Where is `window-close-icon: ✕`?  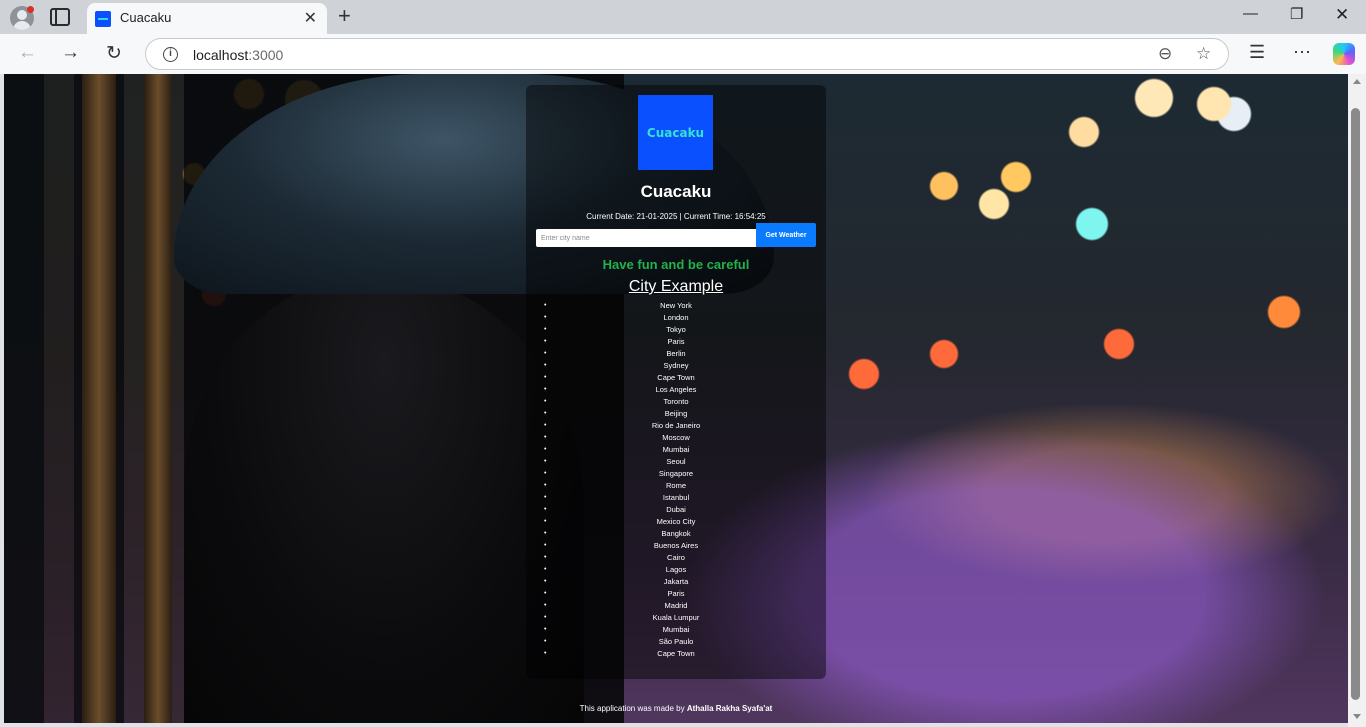
window-close-icon: ✕ is located at coordinates (1342, 15).